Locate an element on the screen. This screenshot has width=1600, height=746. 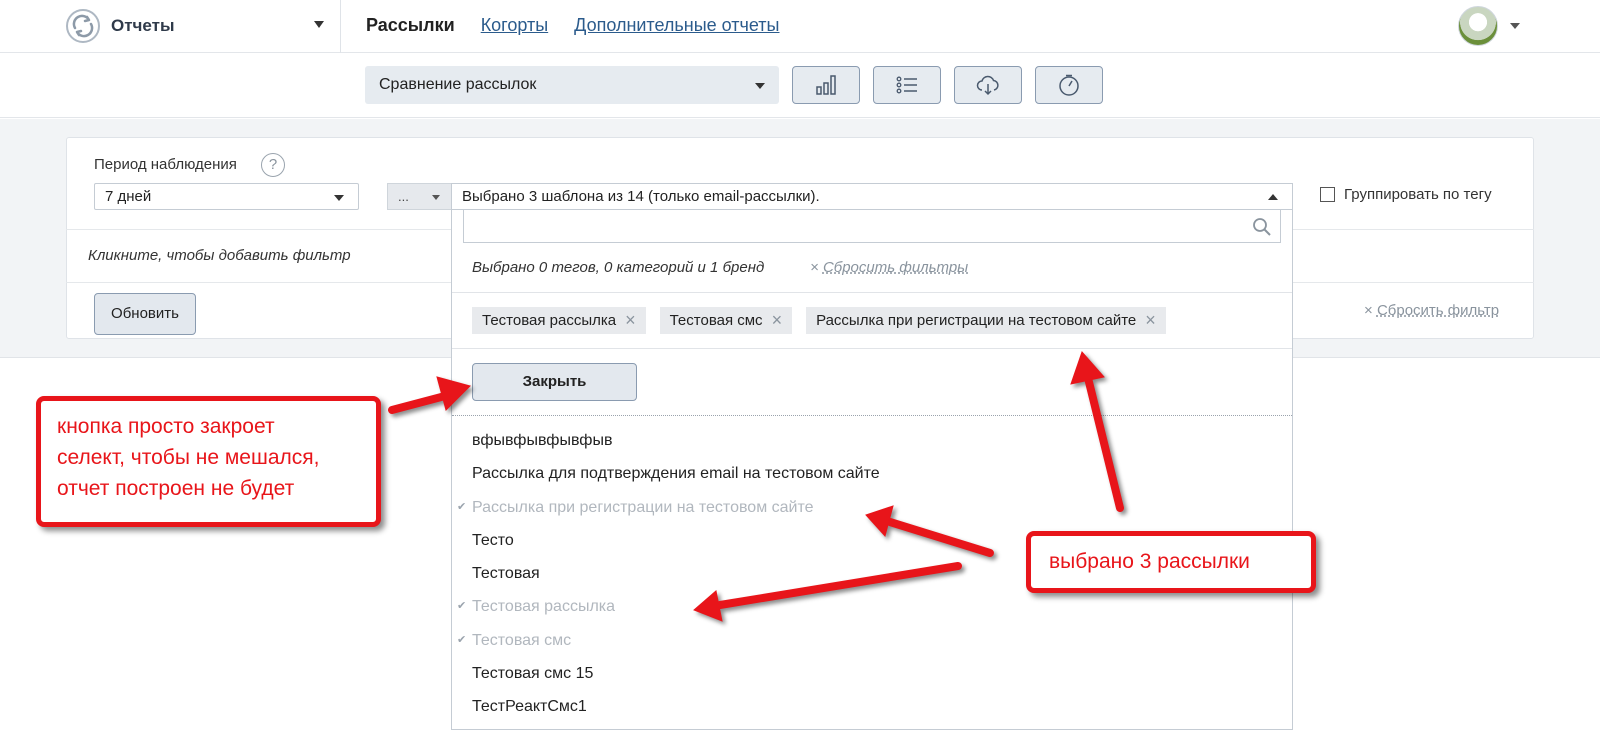
chart-view-button is located at coordinates (826, 85).